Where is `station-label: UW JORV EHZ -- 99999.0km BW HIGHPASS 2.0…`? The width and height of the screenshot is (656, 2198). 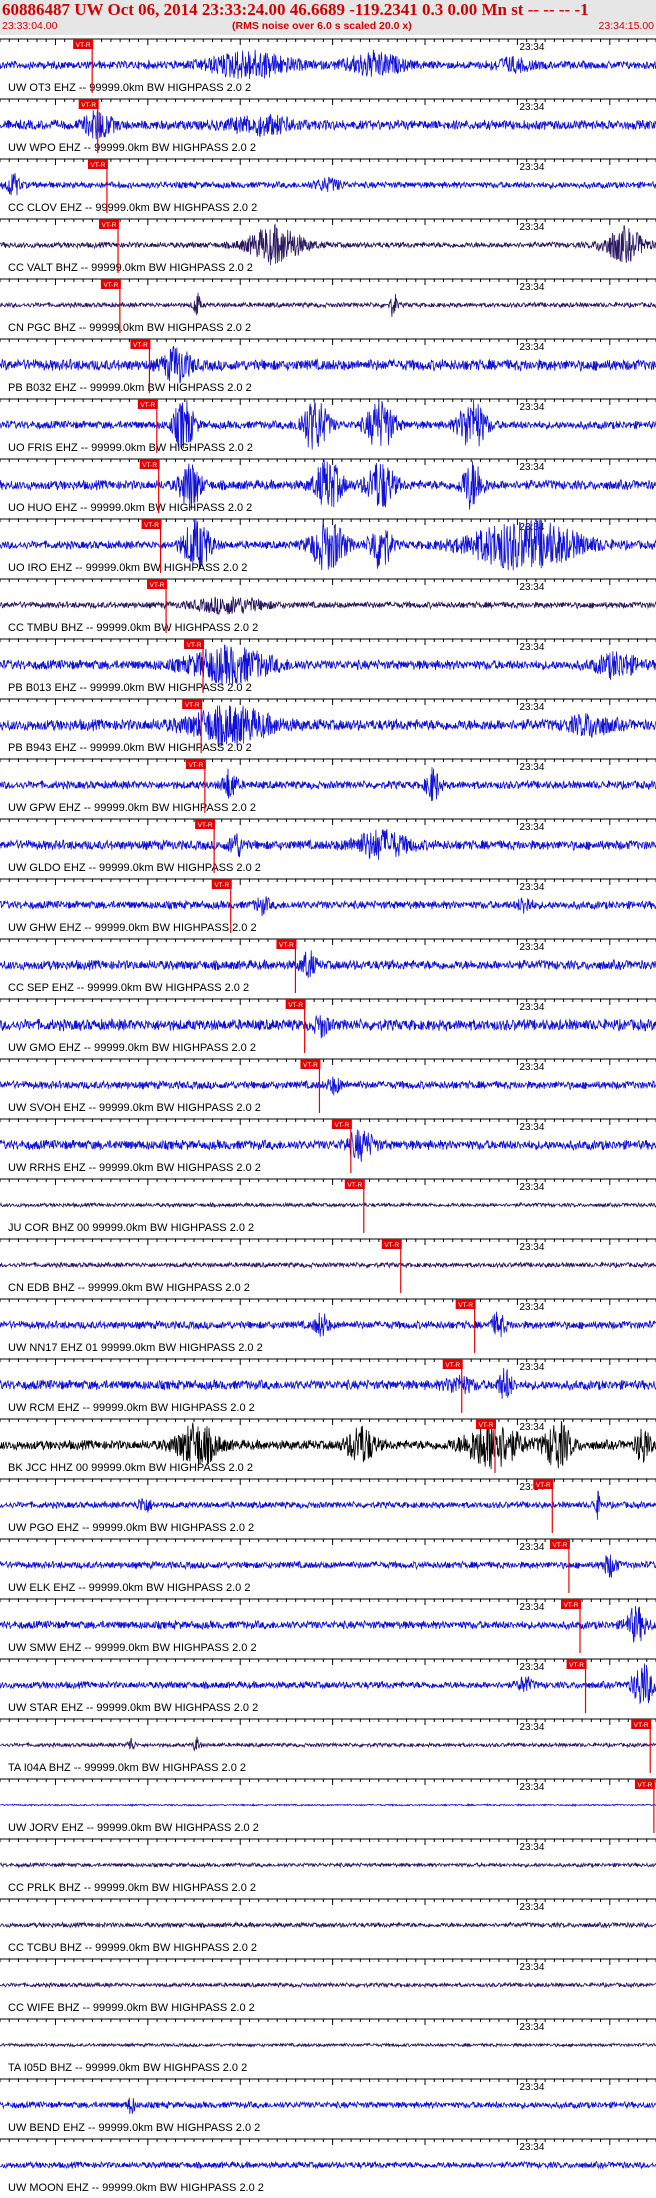
station-label: UW JORV EHZ -- 99999.0km BW HIGHPASS 2.0… is located at coordinates (133, 1828).